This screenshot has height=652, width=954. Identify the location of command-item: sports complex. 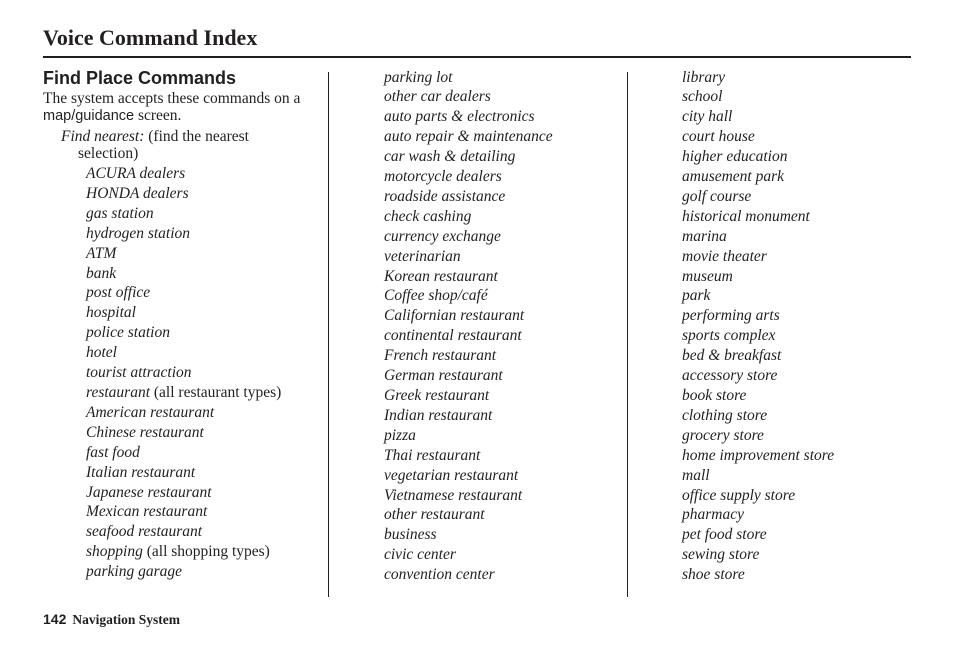
(802, 336).